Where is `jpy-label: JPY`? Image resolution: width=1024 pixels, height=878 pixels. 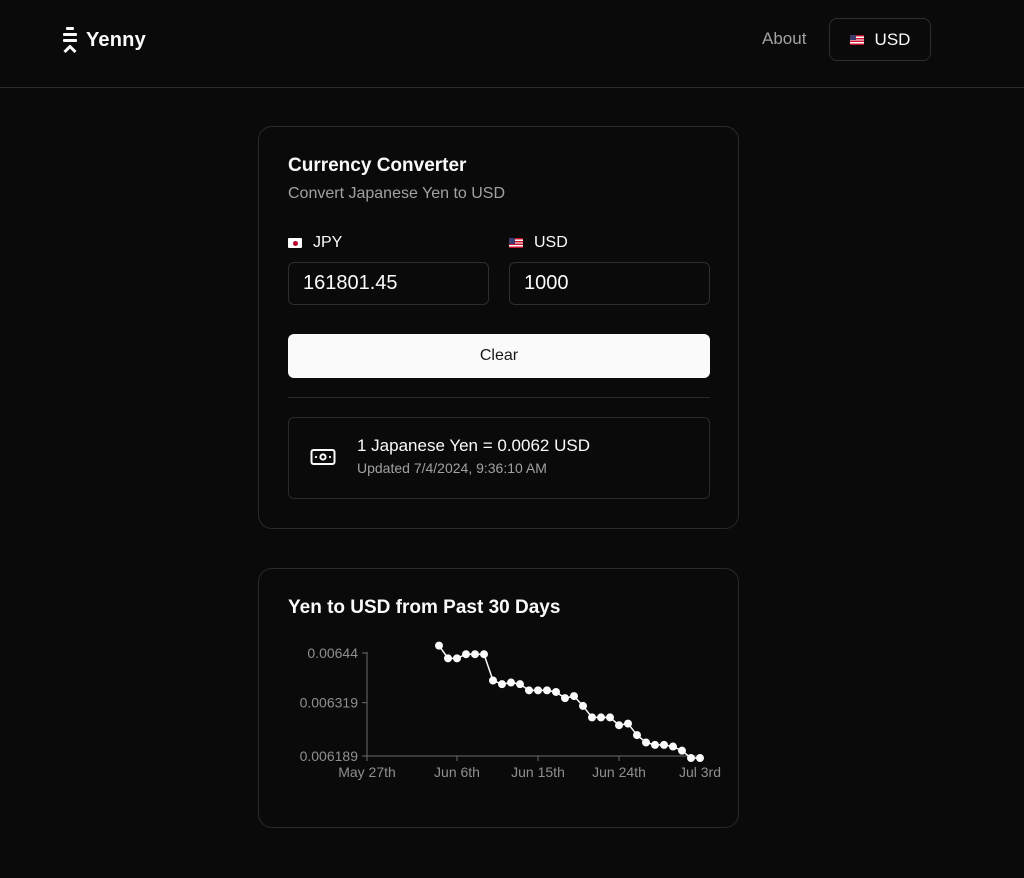 jpy-label: JPY is located at coordinates (315, 243).